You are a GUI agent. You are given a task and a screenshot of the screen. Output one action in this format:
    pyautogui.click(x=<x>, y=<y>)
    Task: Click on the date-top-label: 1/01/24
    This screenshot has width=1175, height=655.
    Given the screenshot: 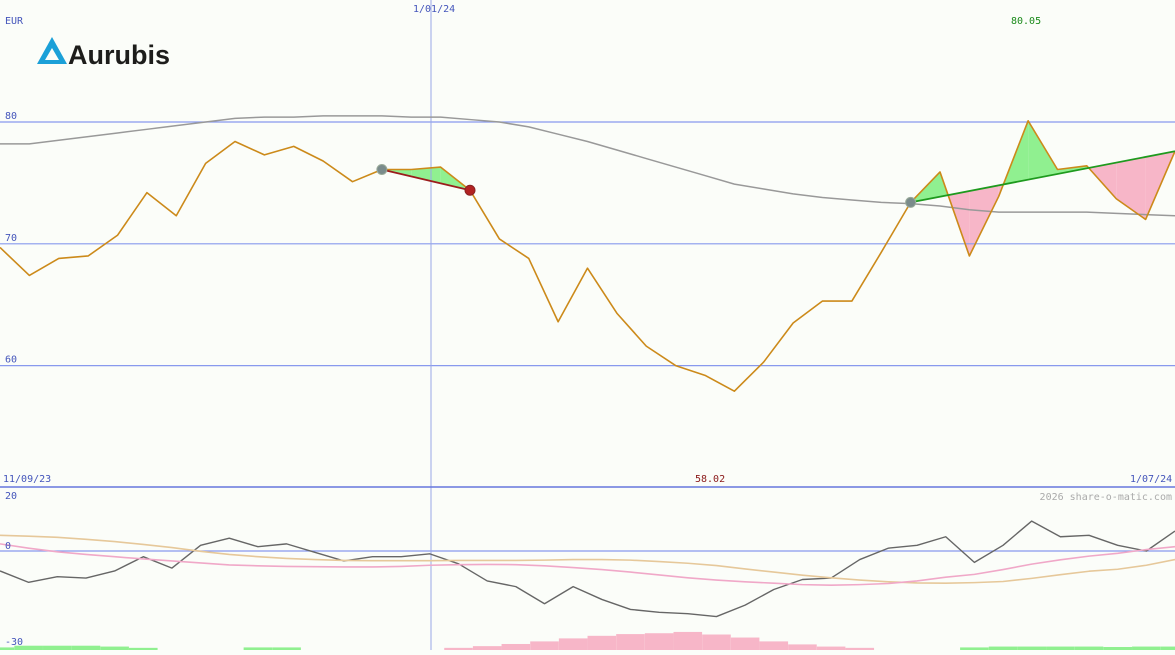 What is the action you would take?
    pyautogui.click(x=434, y=9)
    